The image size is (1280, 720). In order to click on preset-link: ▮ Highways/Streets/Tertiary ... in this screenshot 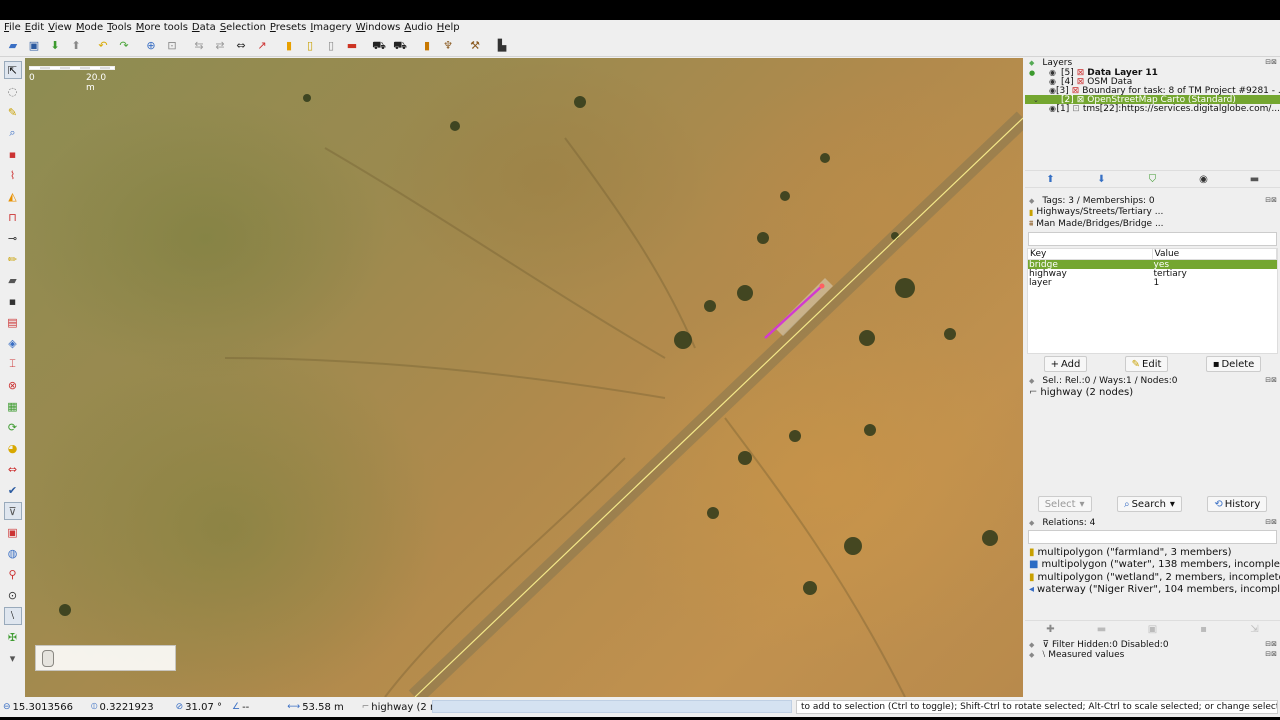, I will do `click(1152, 212)`.